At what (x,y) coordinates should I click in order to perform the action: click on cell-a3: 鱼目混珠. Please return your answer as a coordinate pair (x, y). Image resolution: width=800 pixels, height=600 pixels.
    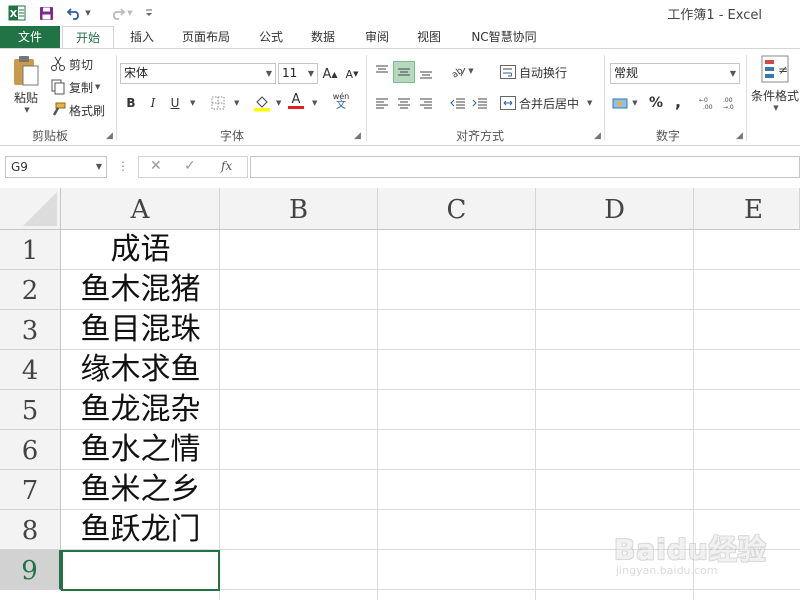
    Looking at the image, I should click on (140, 329).